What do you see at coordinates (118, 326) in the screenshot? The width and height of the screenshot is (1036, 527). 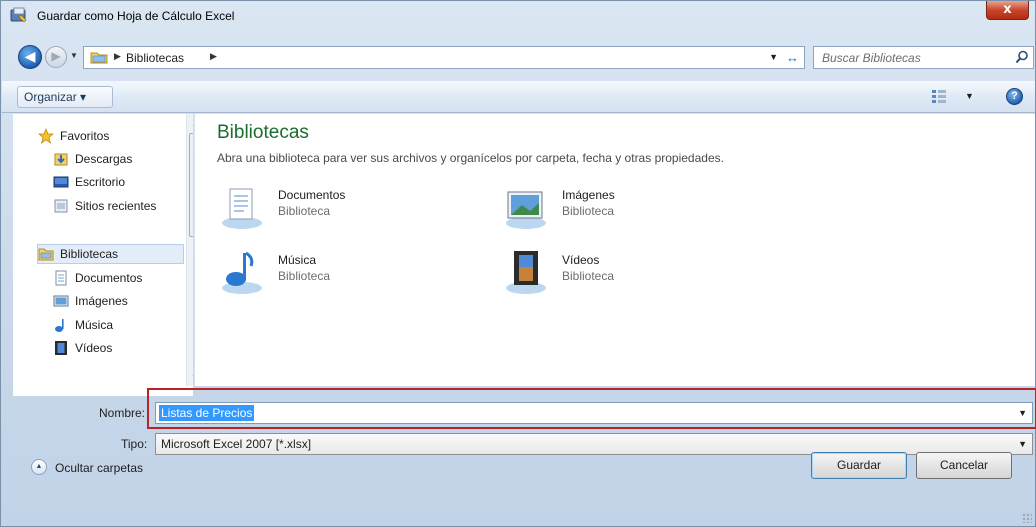 I see `sidebar-item-music: Música` at bounding box center [118, 326].